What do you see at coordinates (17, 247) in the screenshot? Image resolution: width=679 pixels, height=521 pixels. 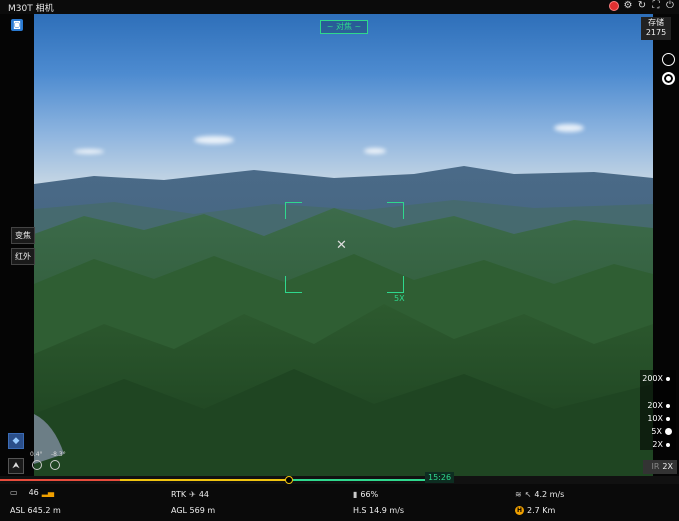 I see `left-rail` at bounding box center [17, 247].